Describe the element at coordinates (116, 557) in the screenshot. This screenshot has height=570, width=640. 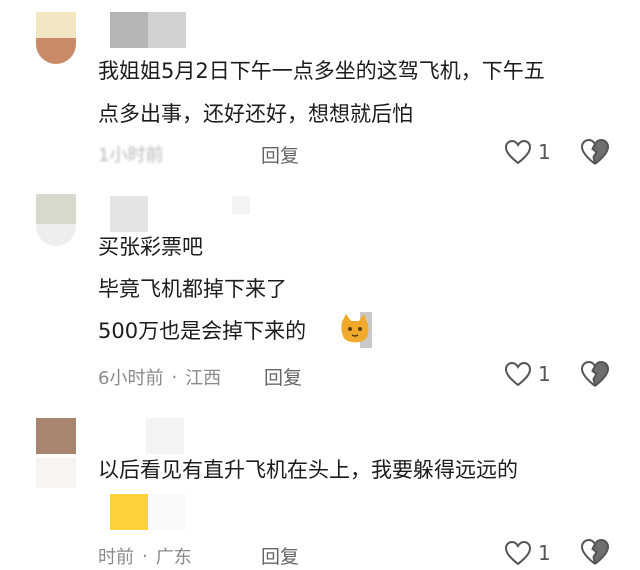
I see `timestamp: 时前` at that location.